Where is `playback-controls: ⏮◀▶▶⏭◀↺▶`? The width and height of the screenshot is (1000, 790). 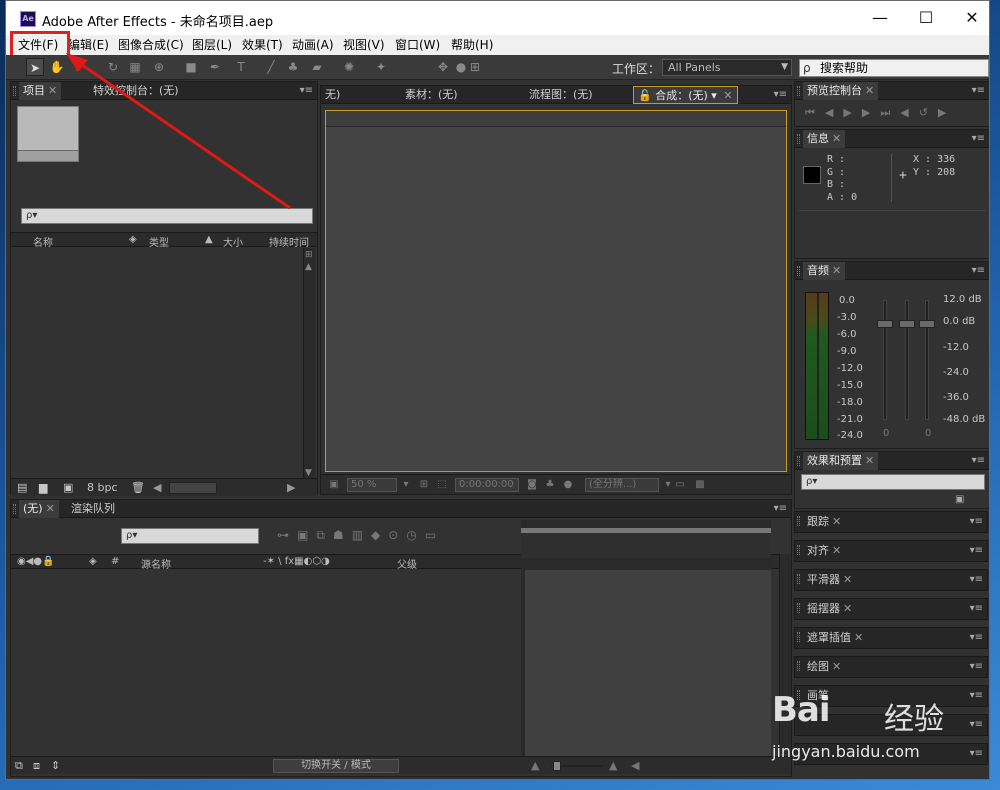
playback-controls: ⏮◀▶▶⏭◀↺▶ is located at coordinates (880, 113).